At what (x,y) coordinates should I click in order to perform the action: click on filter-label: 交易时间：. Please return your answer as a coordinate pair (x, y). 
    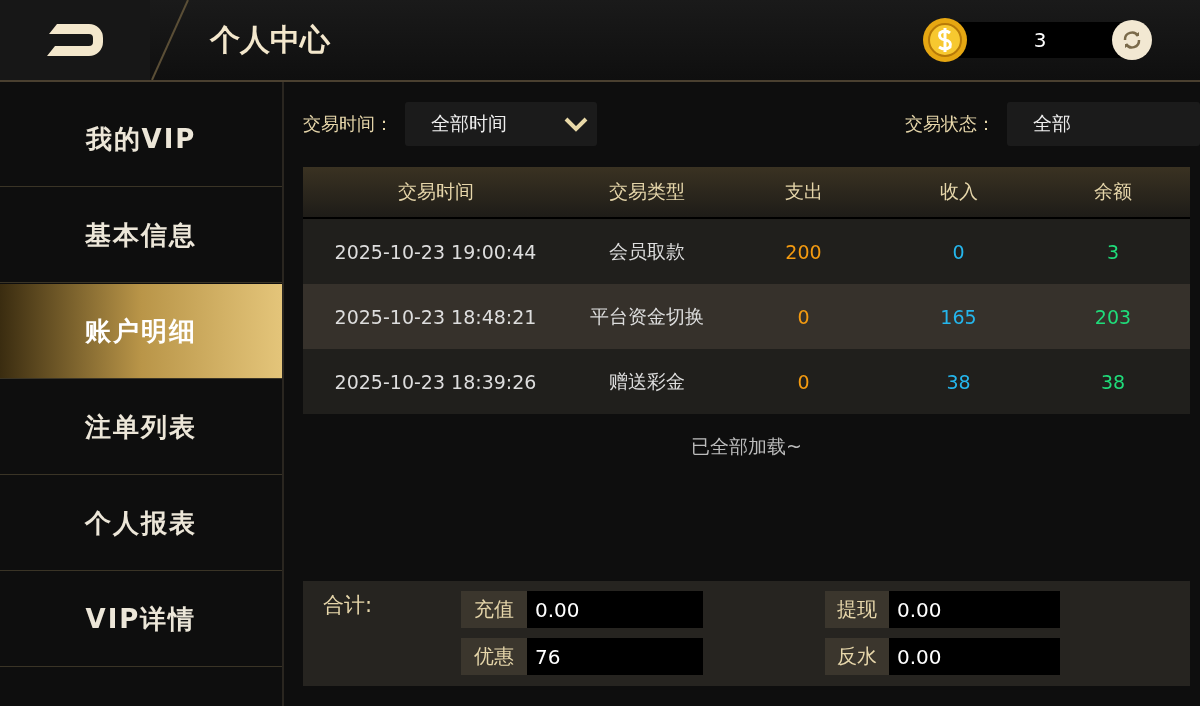
    Looking at the image, I should click on (348, 124).